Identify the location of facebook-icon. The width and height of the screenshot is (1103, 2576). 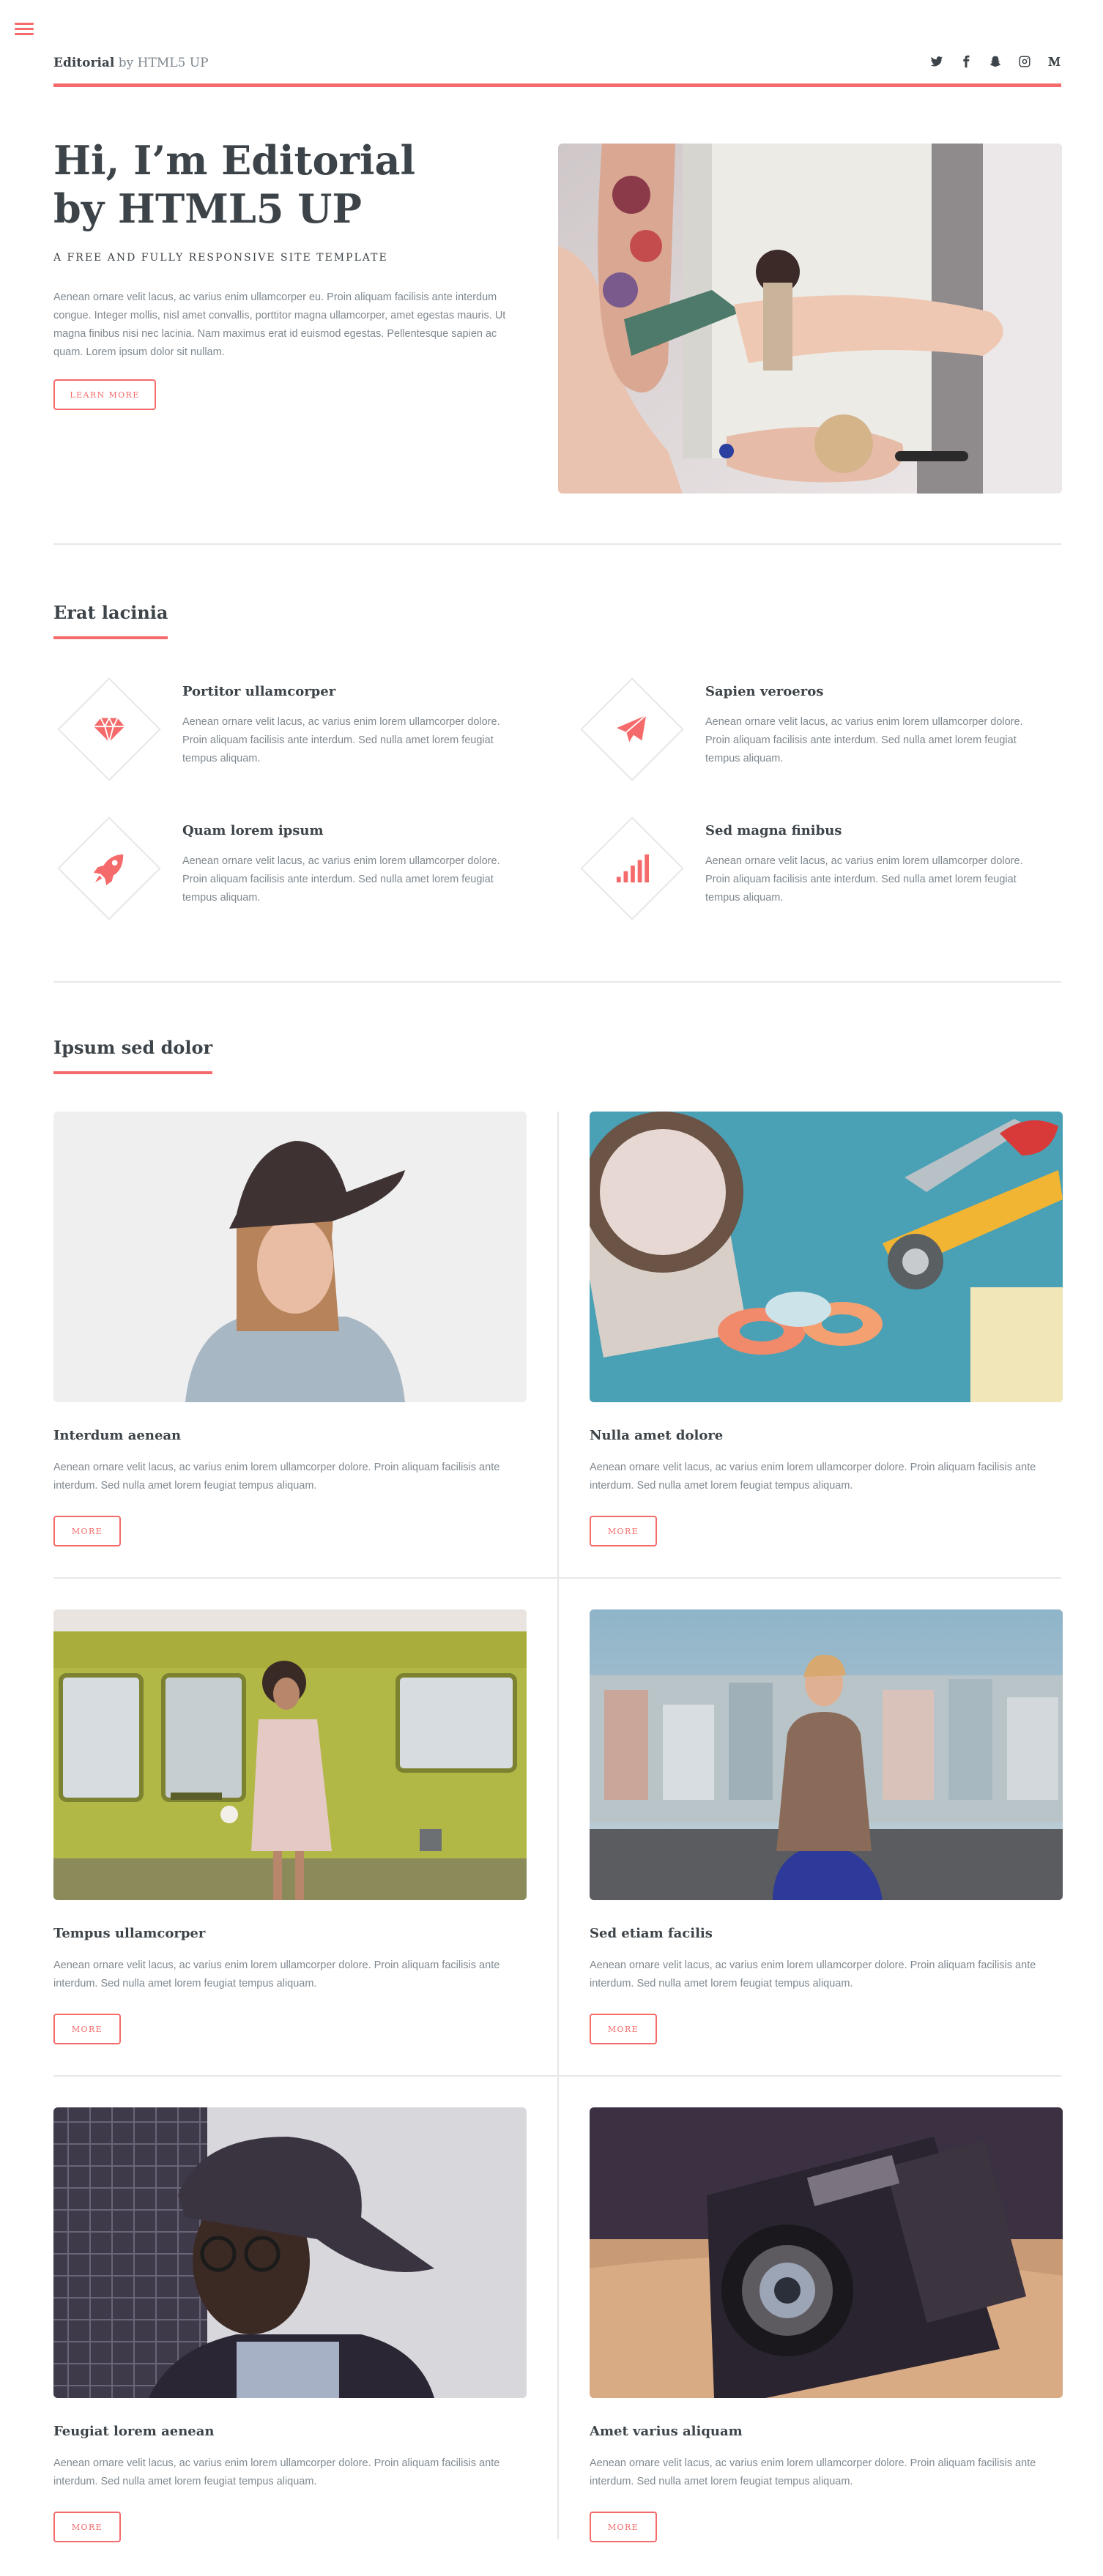
(966, 61).